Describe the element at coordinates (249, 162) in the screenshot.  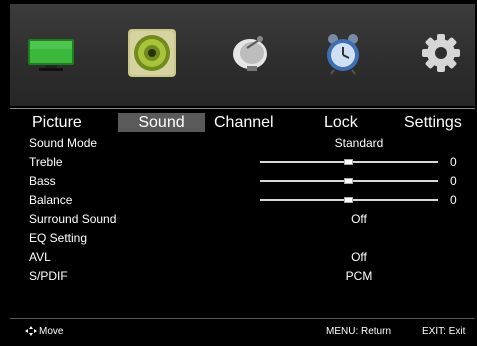
I see `treble-row: Treble 0` at that location.